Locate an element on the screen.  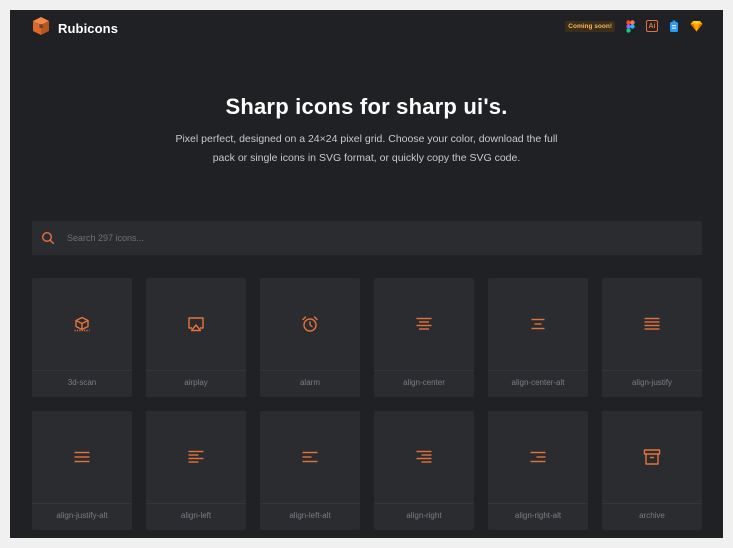
icon-card: align-justify-alt is located at coordinates (82, 470).